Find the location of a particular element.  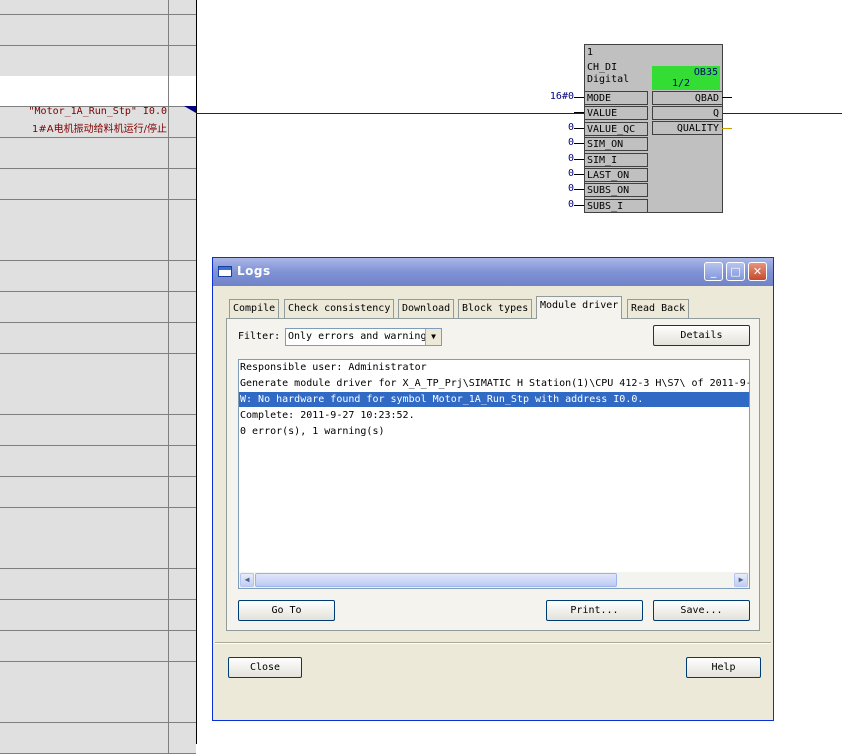

tab-check-consistency: Check consistency is located at coordinates (339, 308).